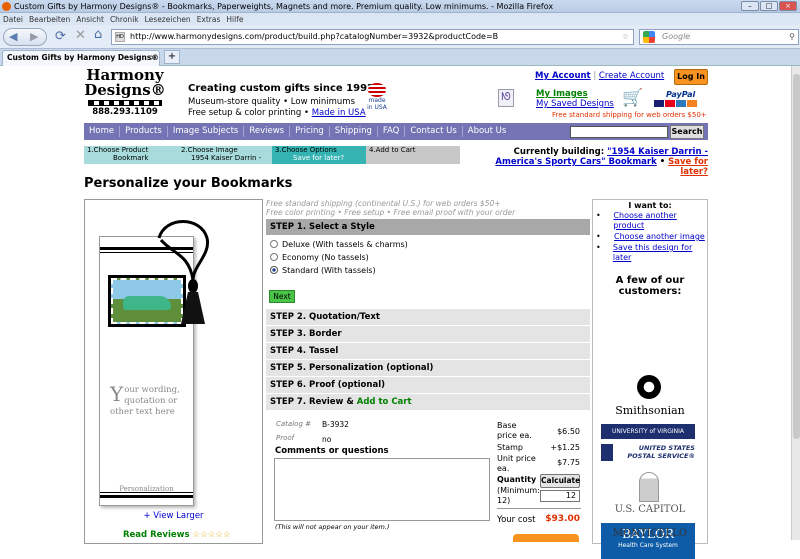  Describe the element at coordinates (13, 19) in the screenshot. I see `menu-datei: Datei` at that location.